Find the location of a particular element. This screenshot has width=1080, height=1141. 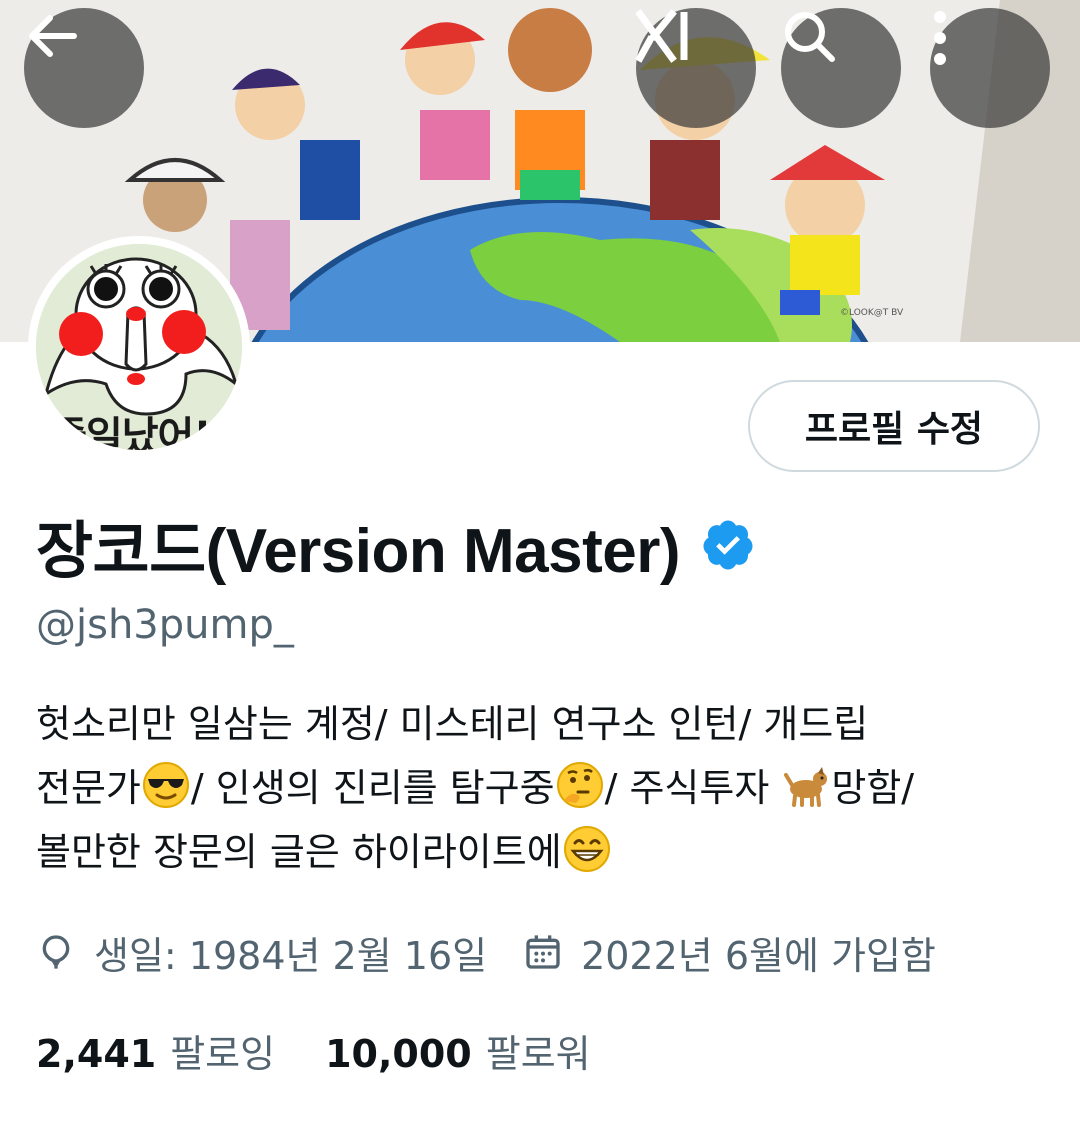

thinking-face-emoji-icon is located at coordinates (579, 785).